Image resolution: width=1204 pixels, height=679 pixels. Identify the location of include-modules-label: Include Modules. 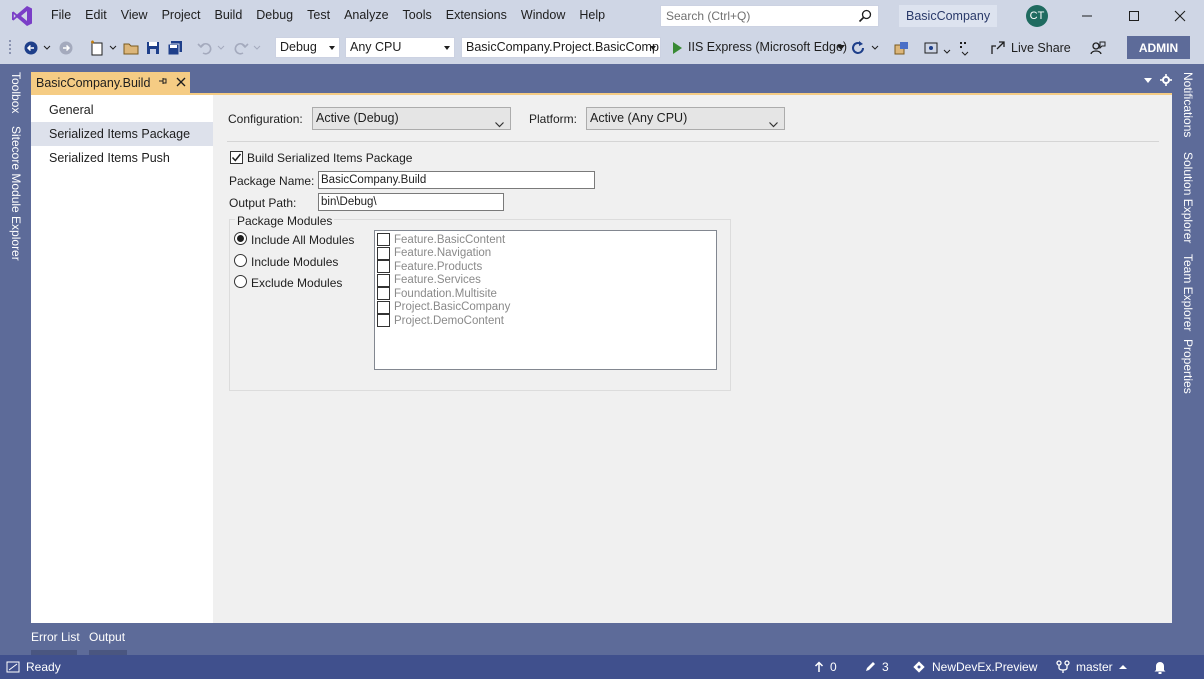
(294, 262).